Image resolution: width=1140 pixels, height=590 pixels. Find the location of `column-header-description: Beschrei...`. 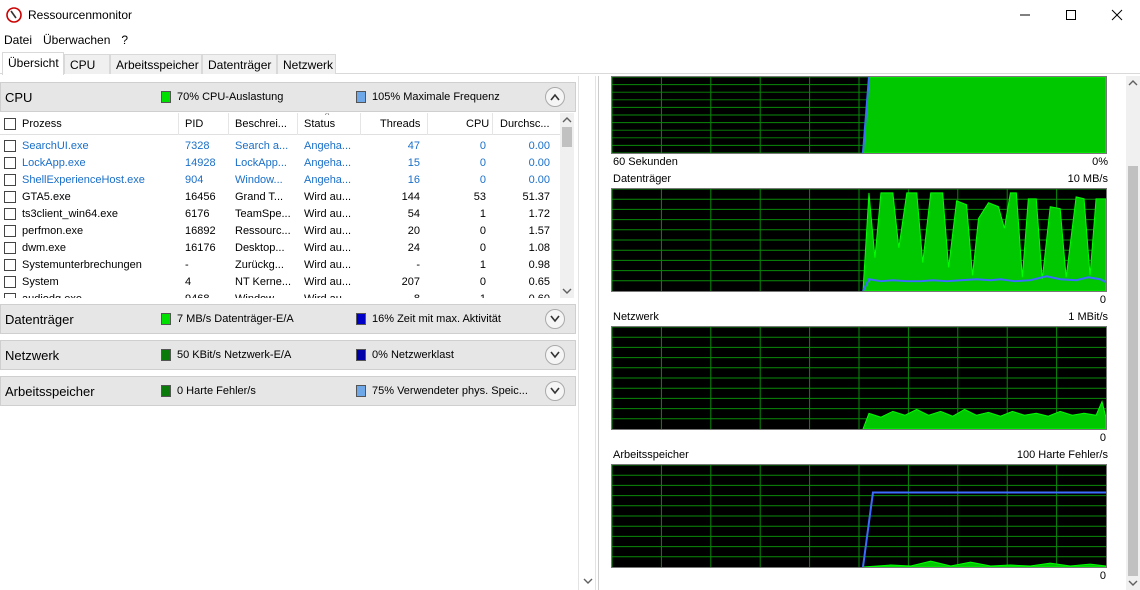

column-header-description: Beschrei... is located at coordinates (261, 124).